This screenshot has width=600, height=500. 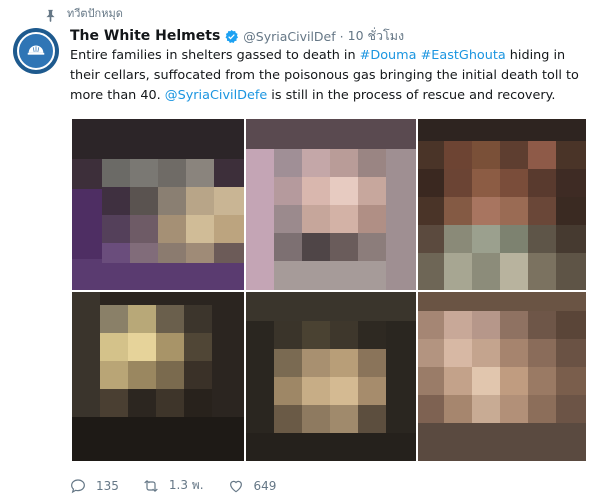 What do you see at coordinates (78, 485) in the screenshot?
I see `reply-icon` at bounding box center [78, 485].